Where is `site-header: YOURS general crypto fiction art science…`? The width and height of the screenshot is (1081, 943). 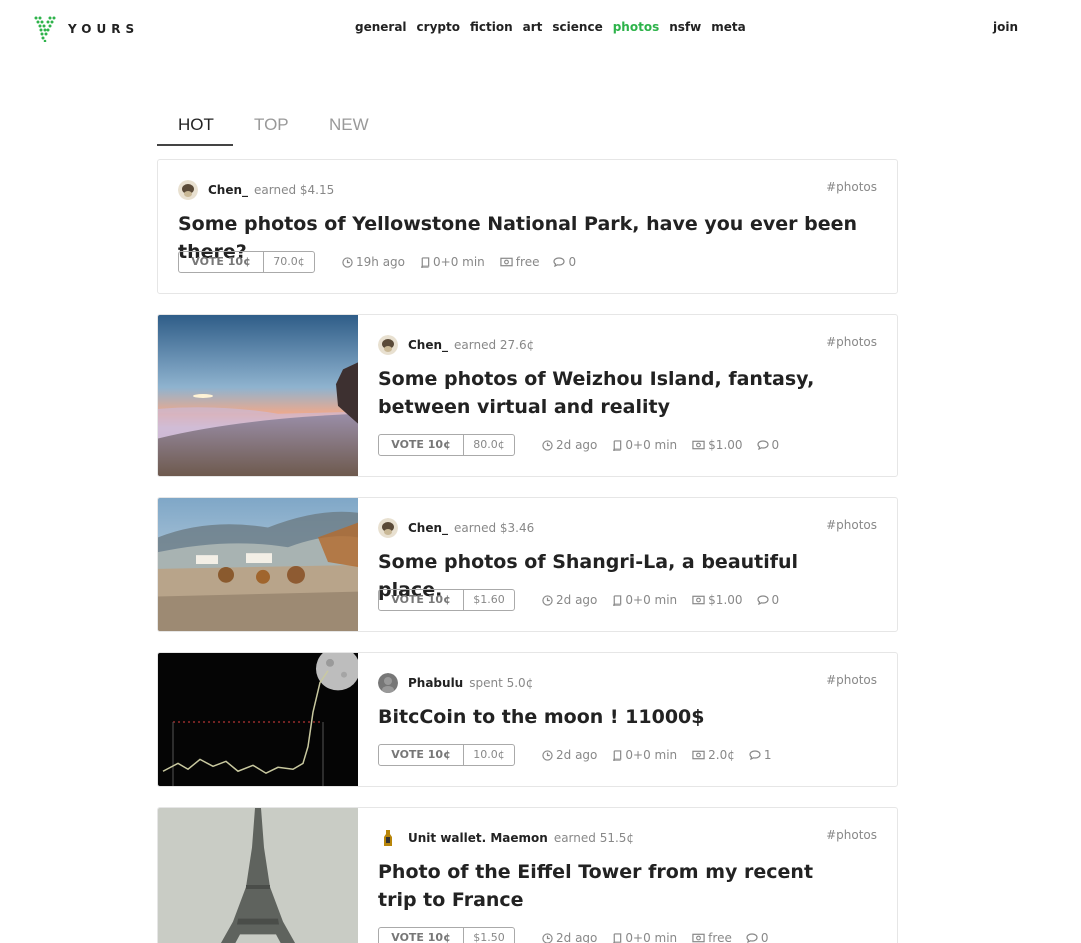
site-header: YOURS general crypto fiction art science… is located at coordinates (540, 29).